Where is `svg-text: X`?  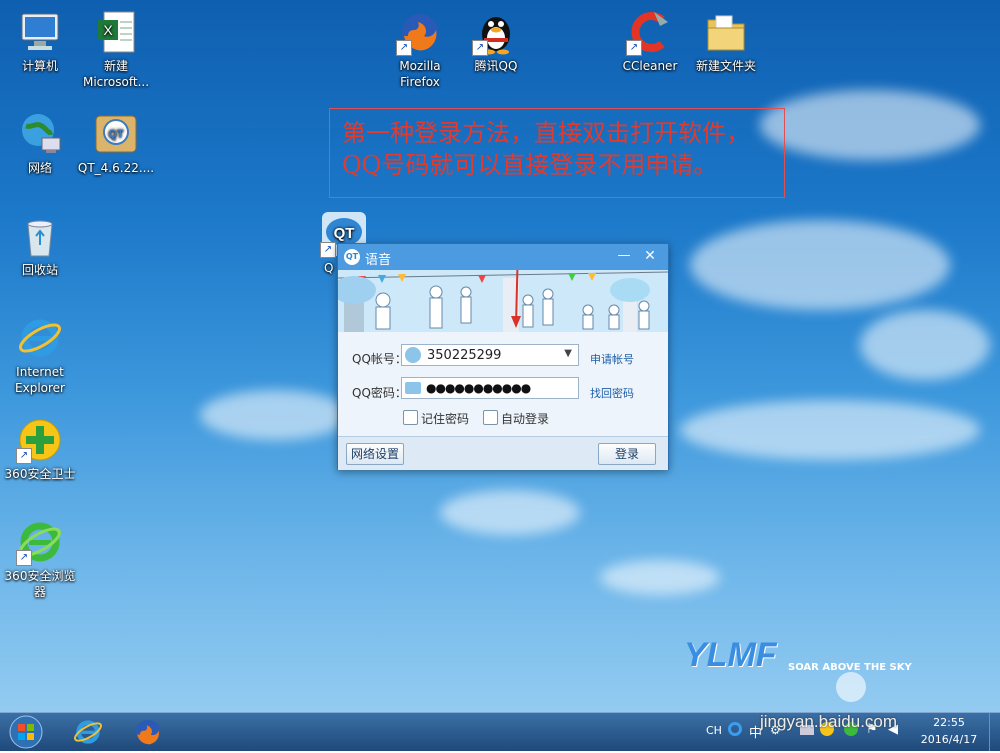
svg-text: X is located at coordinates (108, 30).